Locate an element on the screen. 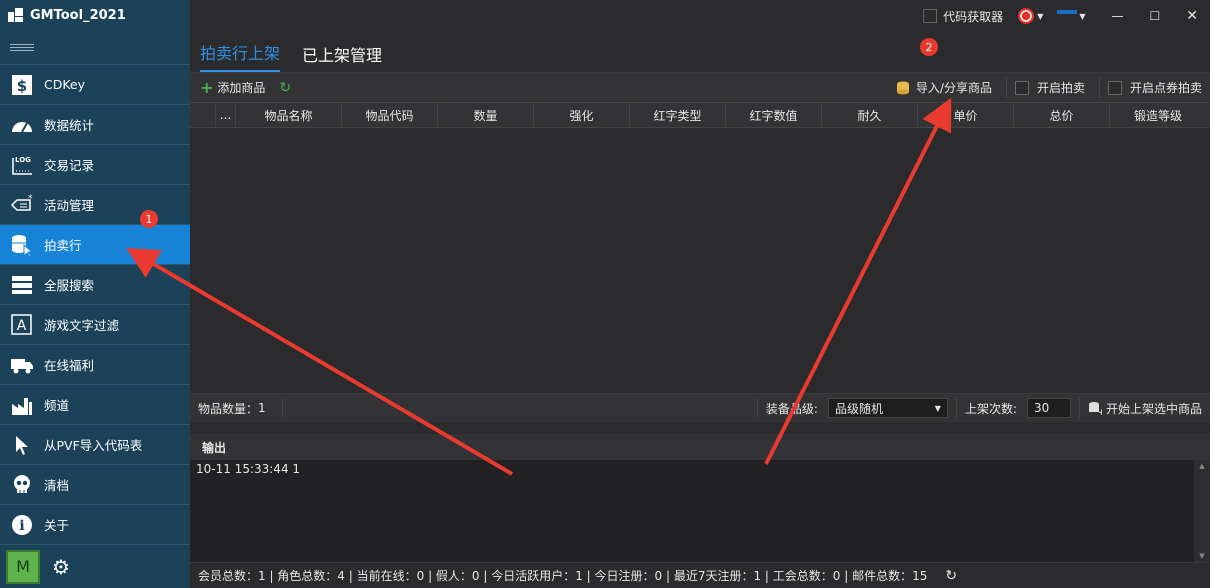 The image size is (1210, 588). scroll-down-icon: ▼ is located at coordinates (1202, 556).